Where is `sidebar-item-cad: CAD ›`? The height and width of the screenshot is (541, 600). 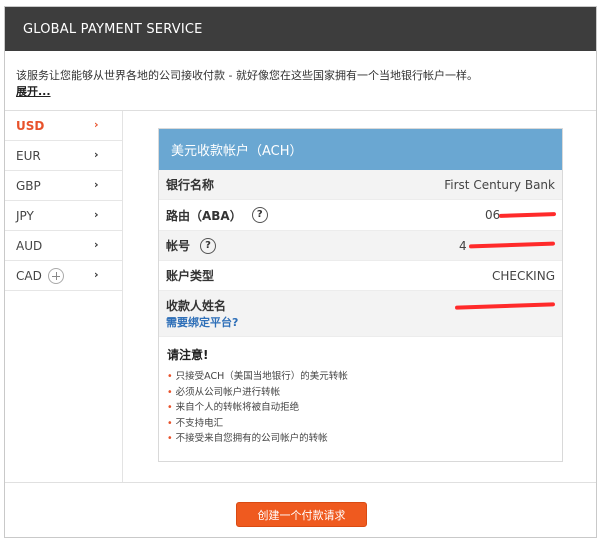
sidebar-item-cad: CAD › is located at coordinates (63, 276).